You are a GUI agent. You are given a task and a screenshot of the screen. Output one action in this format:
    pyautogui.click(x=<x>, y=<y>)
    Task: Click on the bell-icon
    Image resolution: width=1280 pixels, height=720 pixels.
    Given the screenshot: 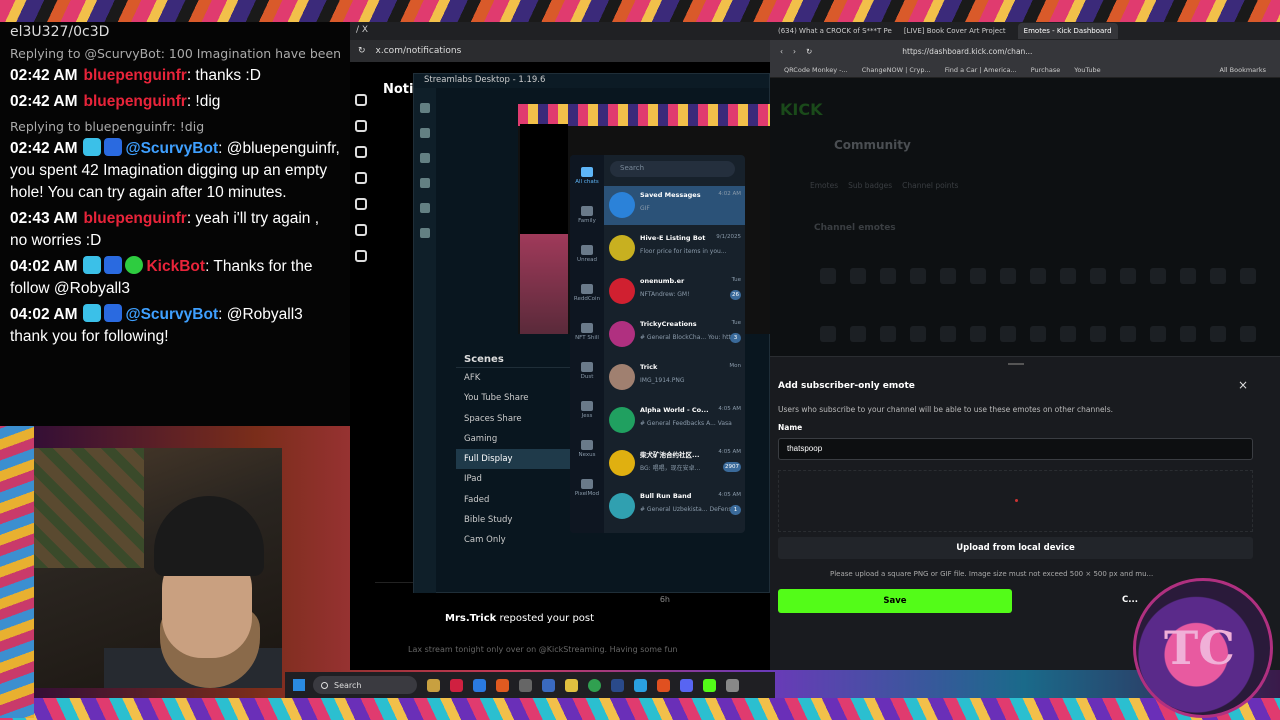 What is the action you would take?
    pyautogui.click(x=361, y=152)
    